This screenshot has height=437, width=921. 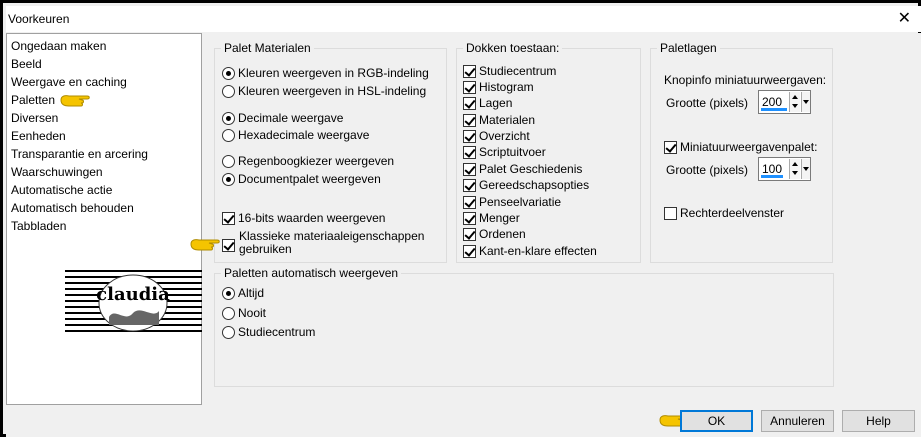 What do you see at coordinates (772, 176) in the screenshot?
I see `grootte2-level-bar` at bounding box center [772, 176].